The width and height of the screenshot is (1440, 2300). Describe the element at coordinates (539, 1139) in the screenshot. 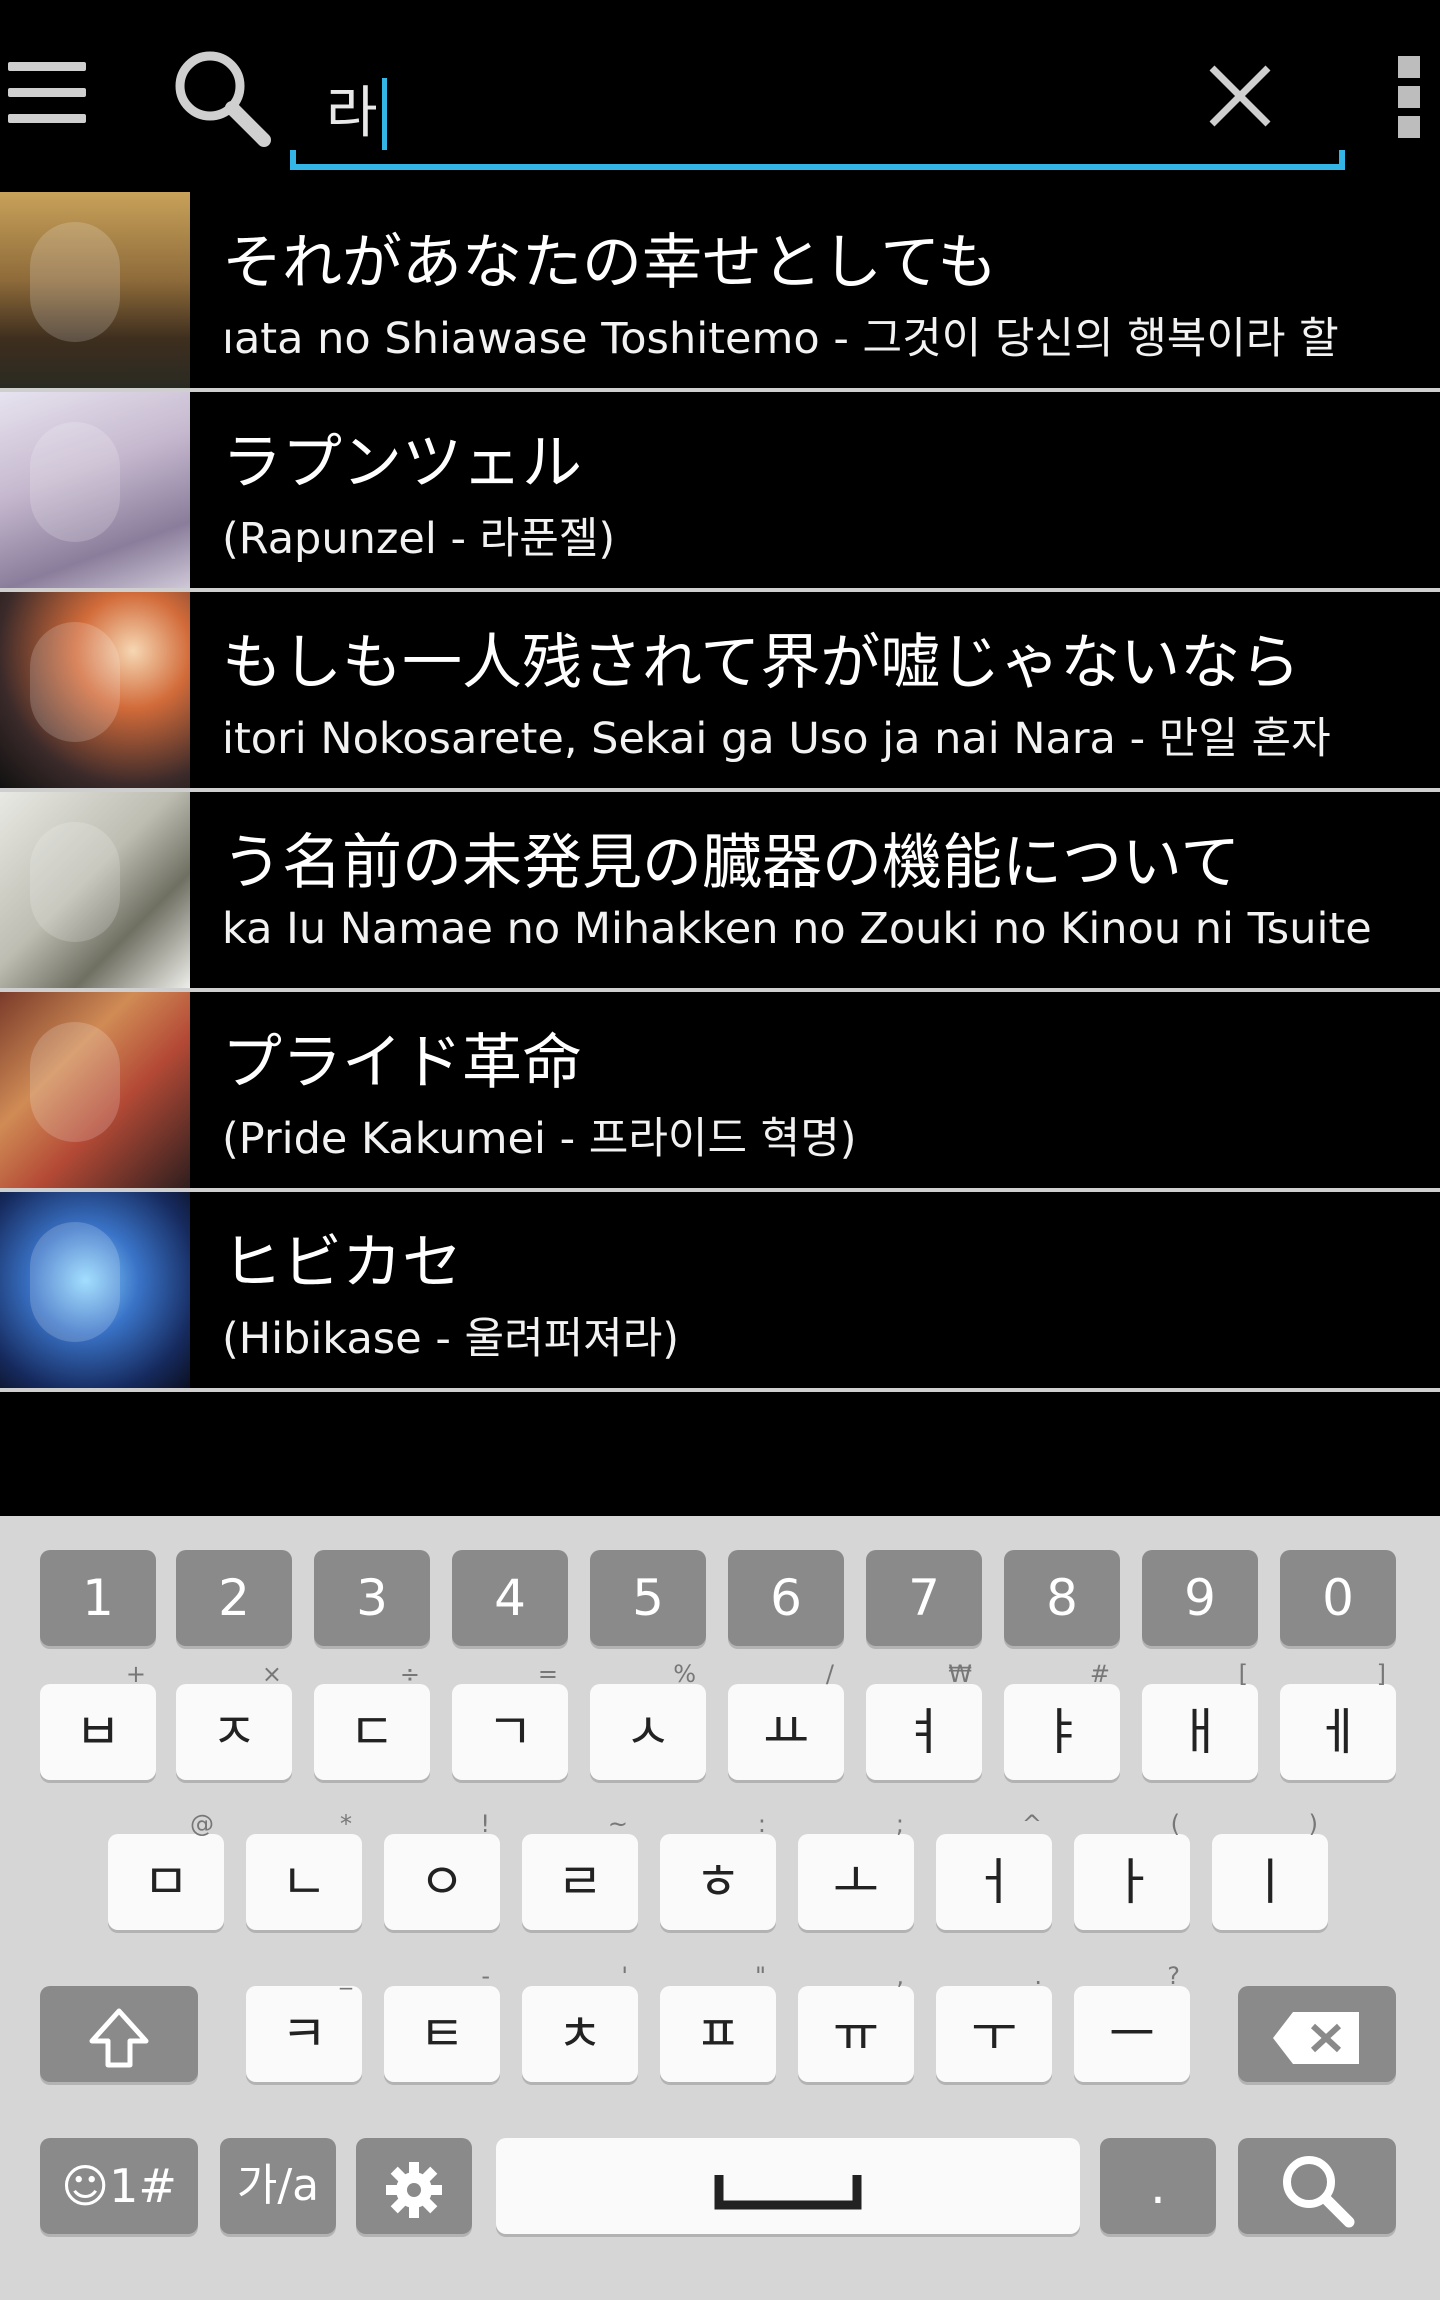

I see `song-subtitle: (Pride Kakumei - 프라이드 혁명)` at that location.